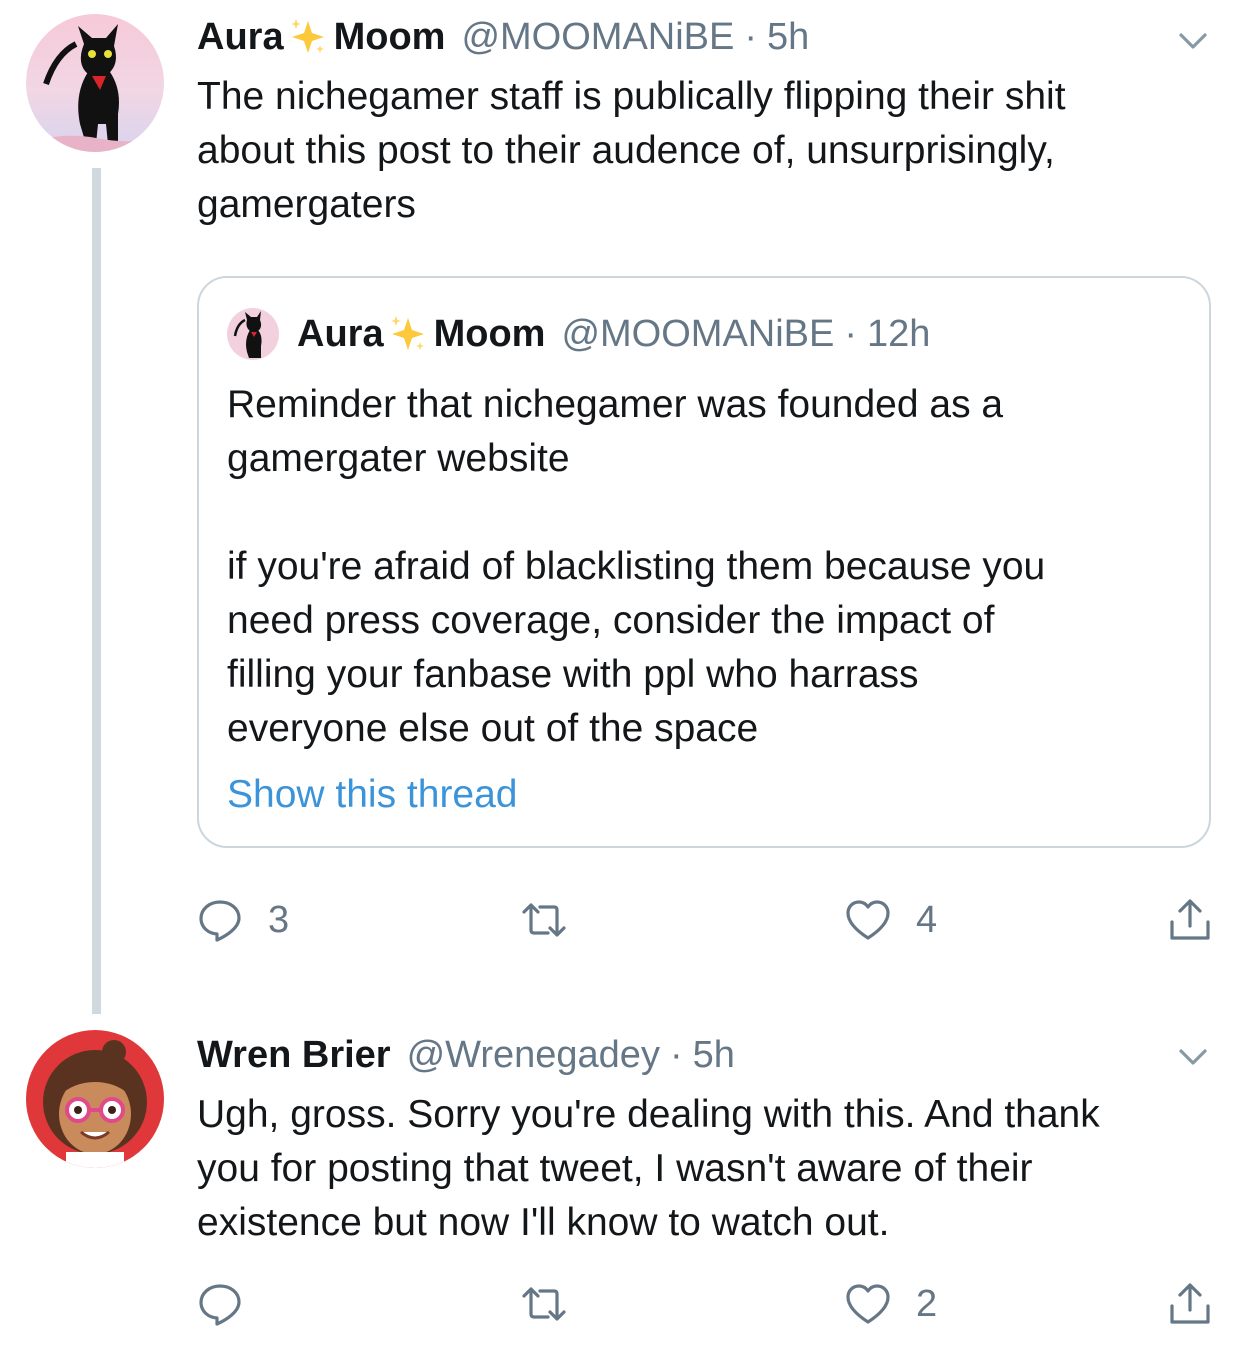 This screenshot has width=1242, height=1360. I want to click on like-button: 4, so click(890, 920).